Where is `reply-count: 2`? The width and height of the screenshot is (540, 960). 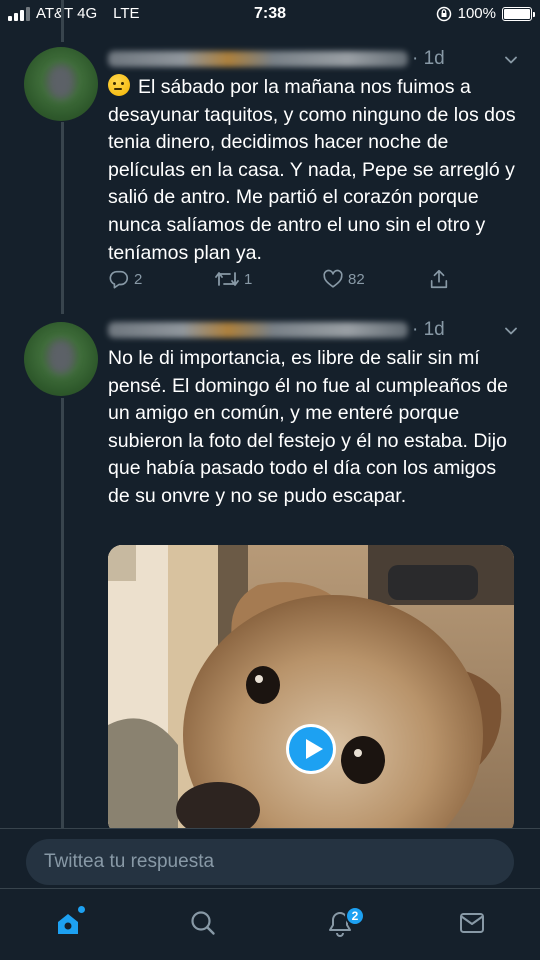 reply-count: 2 is located at coordinates (138, 279).